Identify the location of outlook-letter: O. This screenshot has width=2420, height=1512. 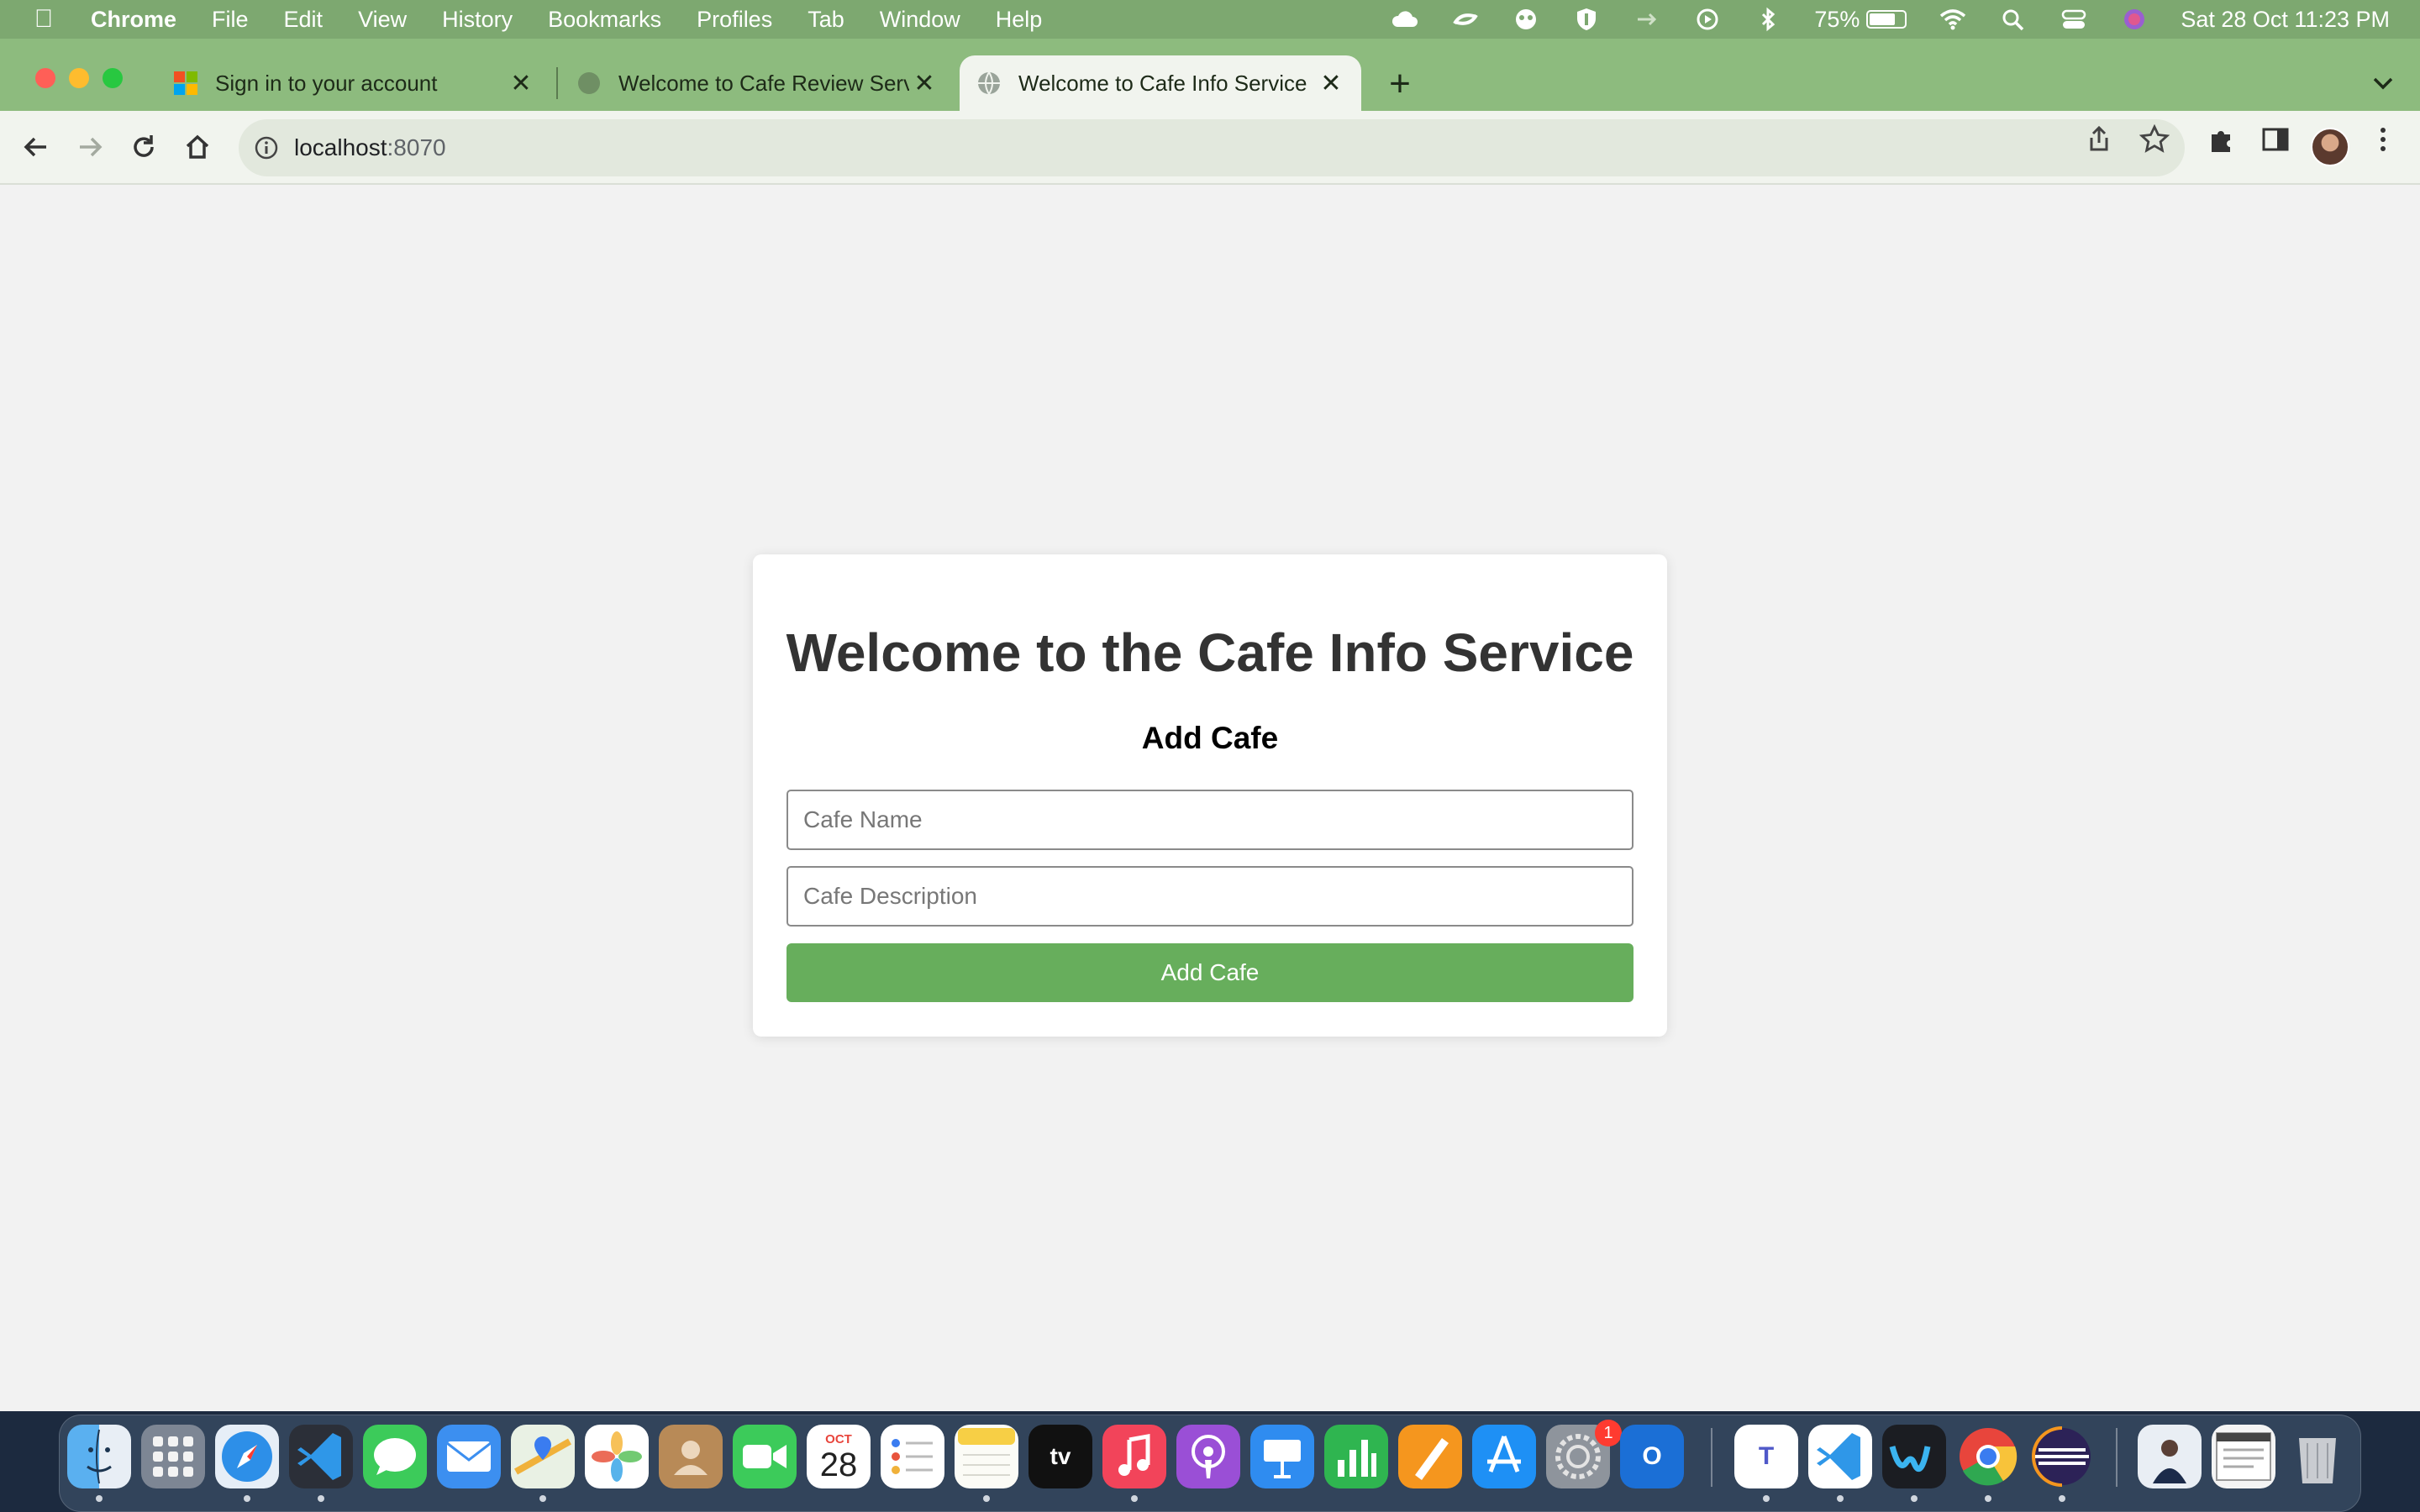
(1652, 1456).